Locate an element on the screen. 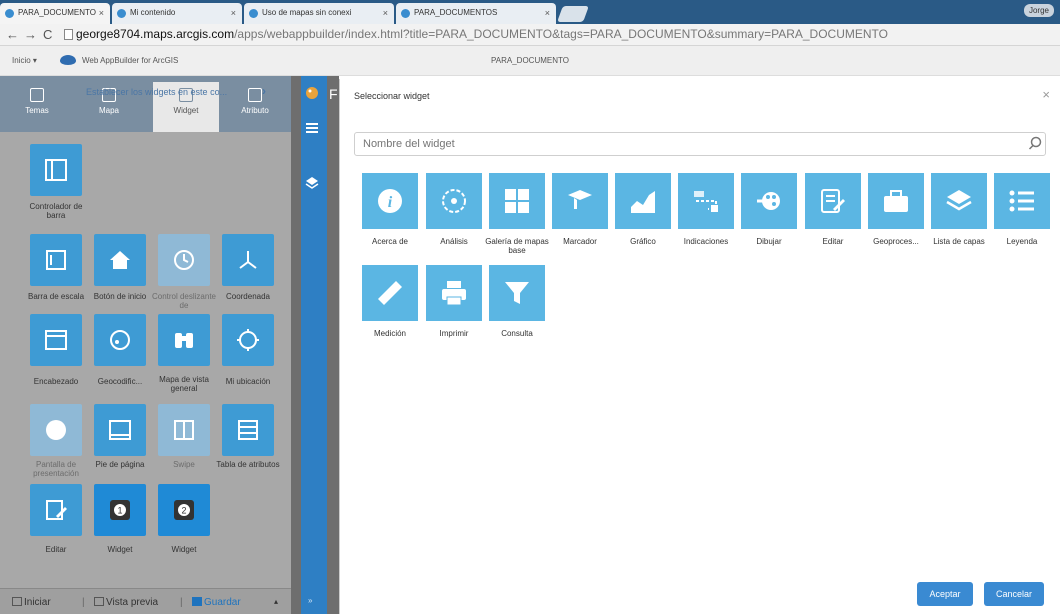  tile-label: Editar is located at coordinates (56, 549).